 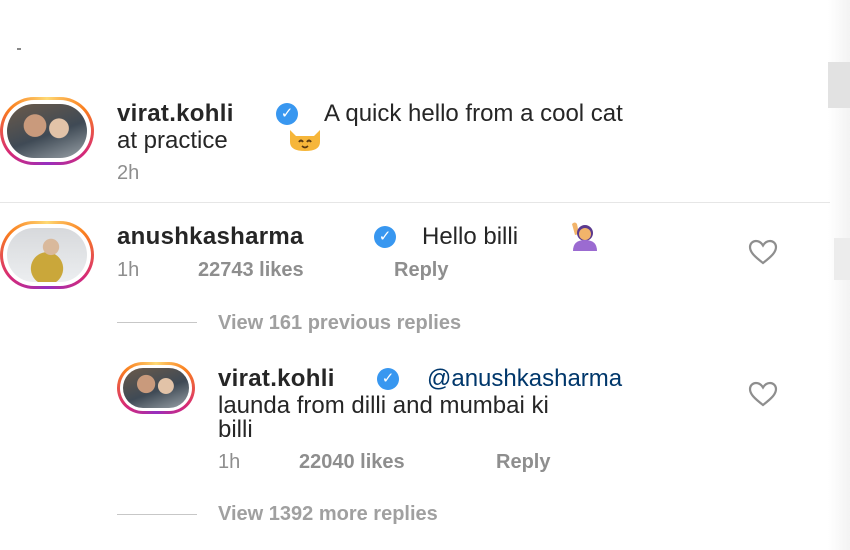 What do you see at coordinates (584, 236) in the screenshot?
I see `woman-raising-hand-emoji` at bounding box center [584, 236].